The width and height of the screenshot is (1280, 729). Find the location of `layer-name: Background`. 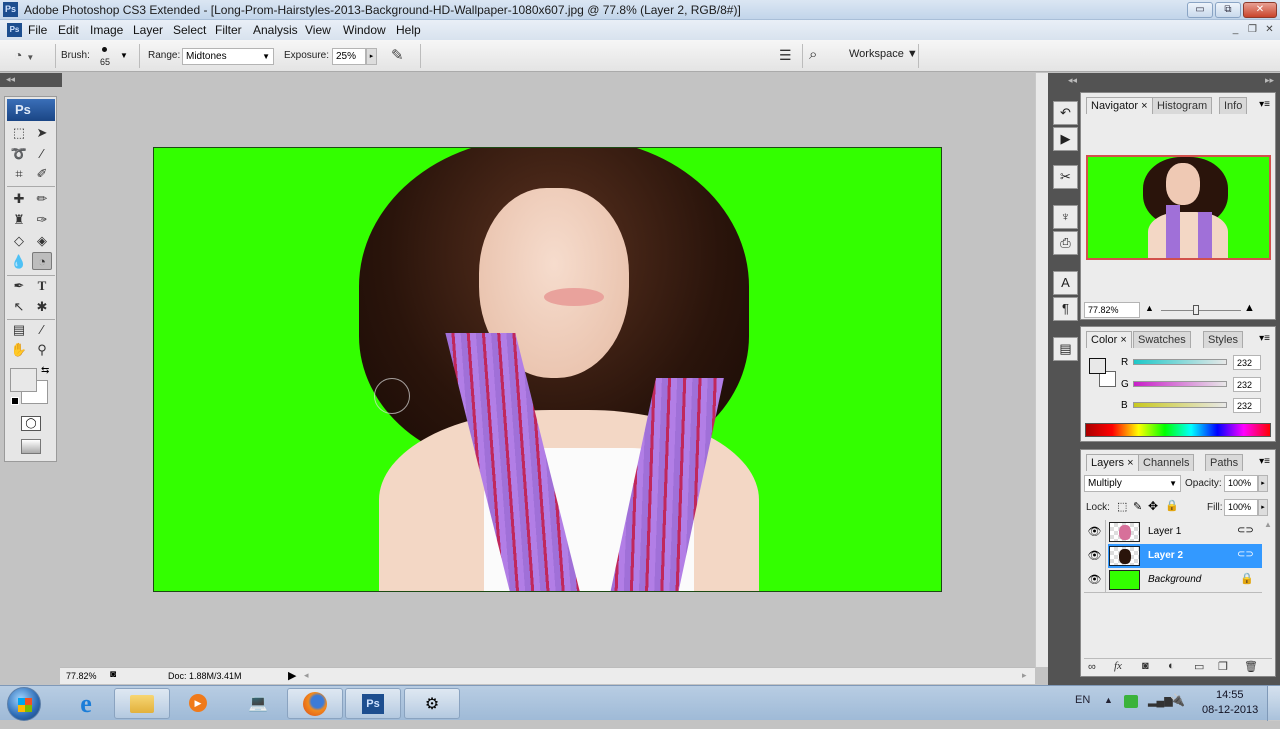

layer-name: Background is located at coordinates (1174, 579).